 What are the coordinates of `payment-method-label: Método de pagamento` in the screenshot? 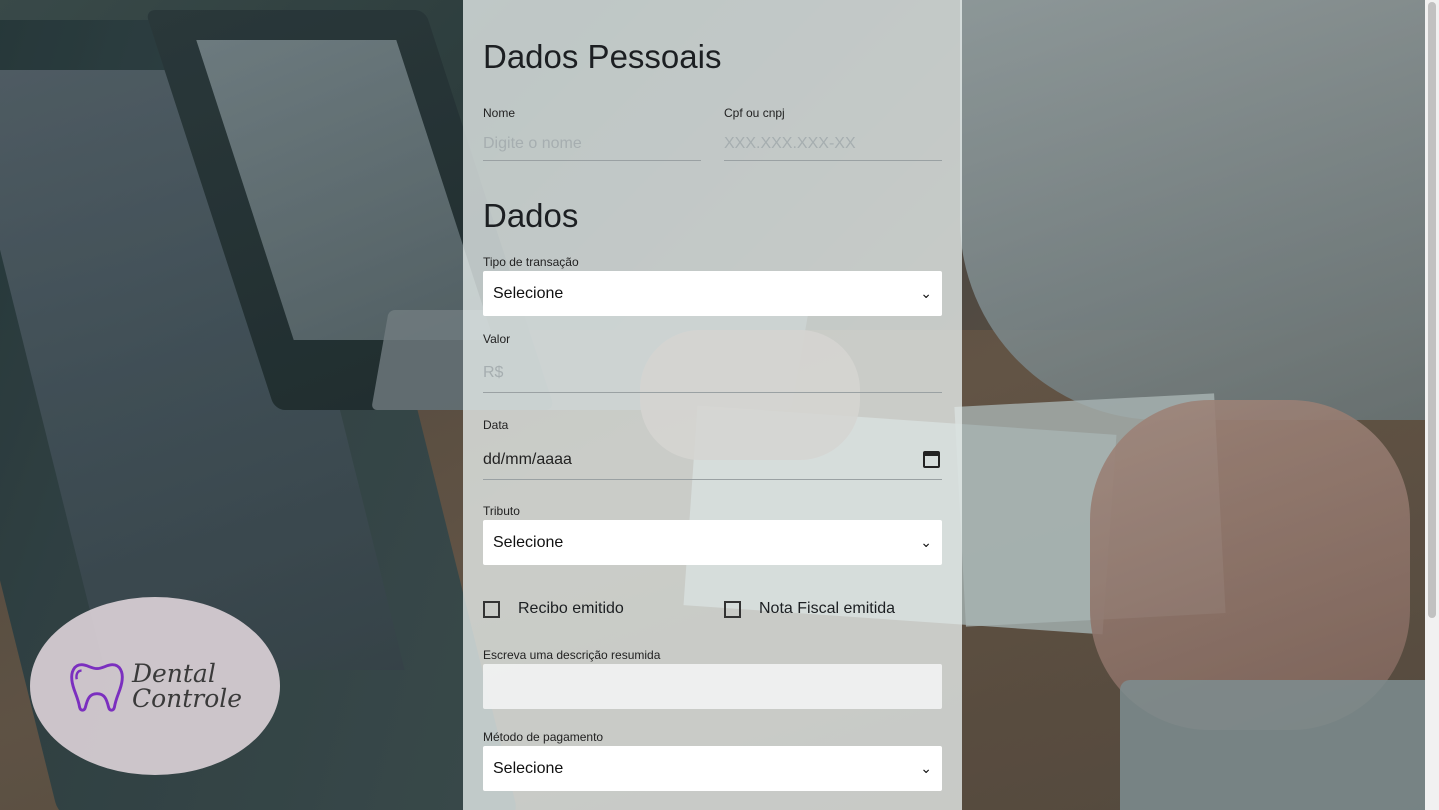 It's located at (543, 737).